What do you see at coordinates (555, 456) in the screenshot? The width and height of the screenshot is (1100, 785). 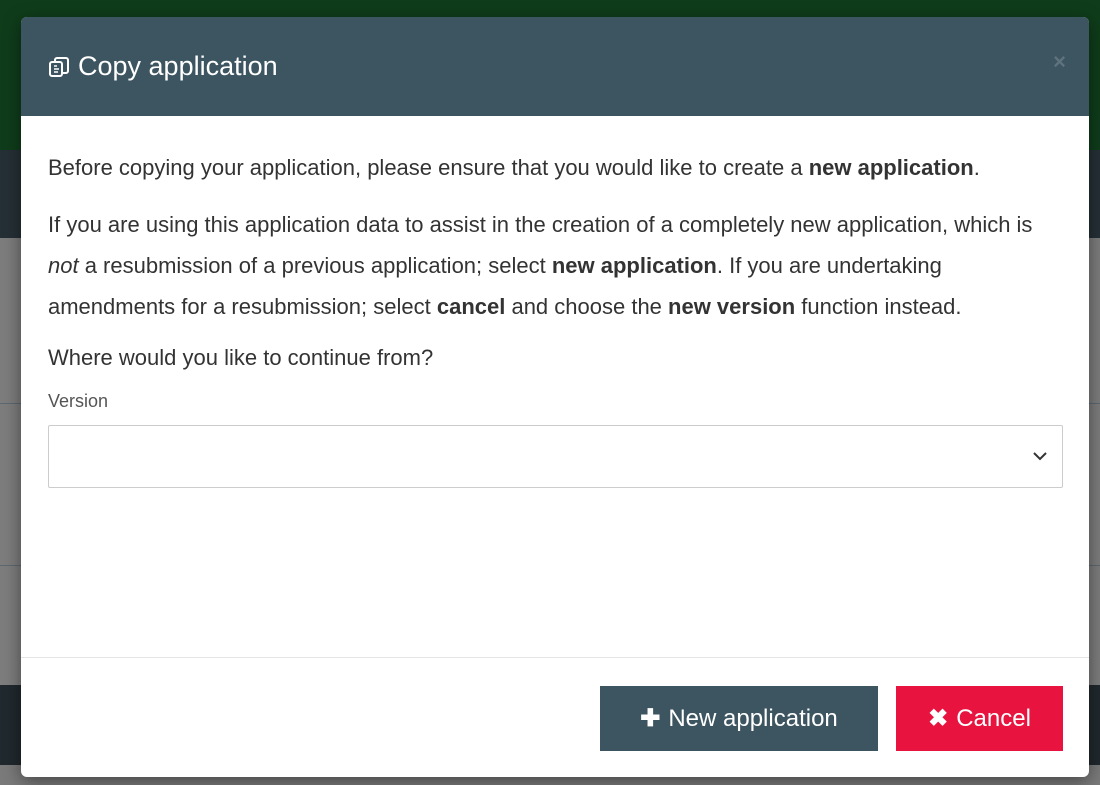 I see `version-select` at bounding box center [555, 456].